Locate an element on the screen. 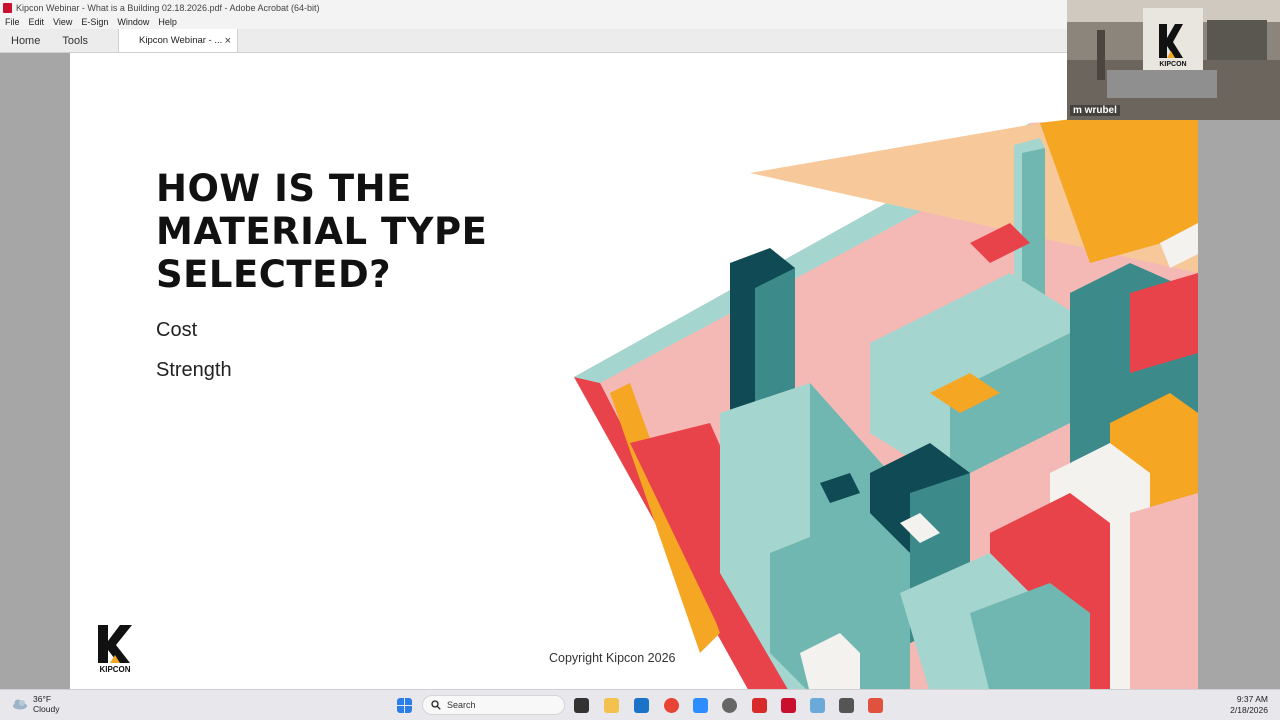 This screenshot has height=720, width=1280. menu-file: File is located at coordinates (12, 22).